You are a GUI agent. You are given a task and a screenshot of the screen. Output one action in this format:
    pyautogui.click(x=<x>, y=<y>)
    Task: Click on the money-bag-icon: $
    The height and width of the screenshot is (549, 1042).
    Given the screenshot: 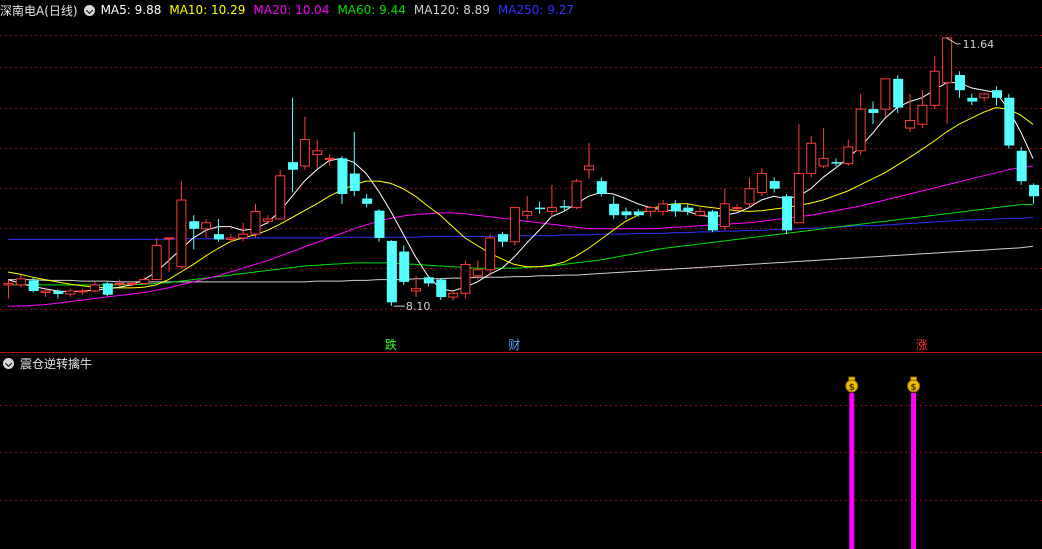 What is the action you would take?
    pyautogui.click(x=852, y=384)
    